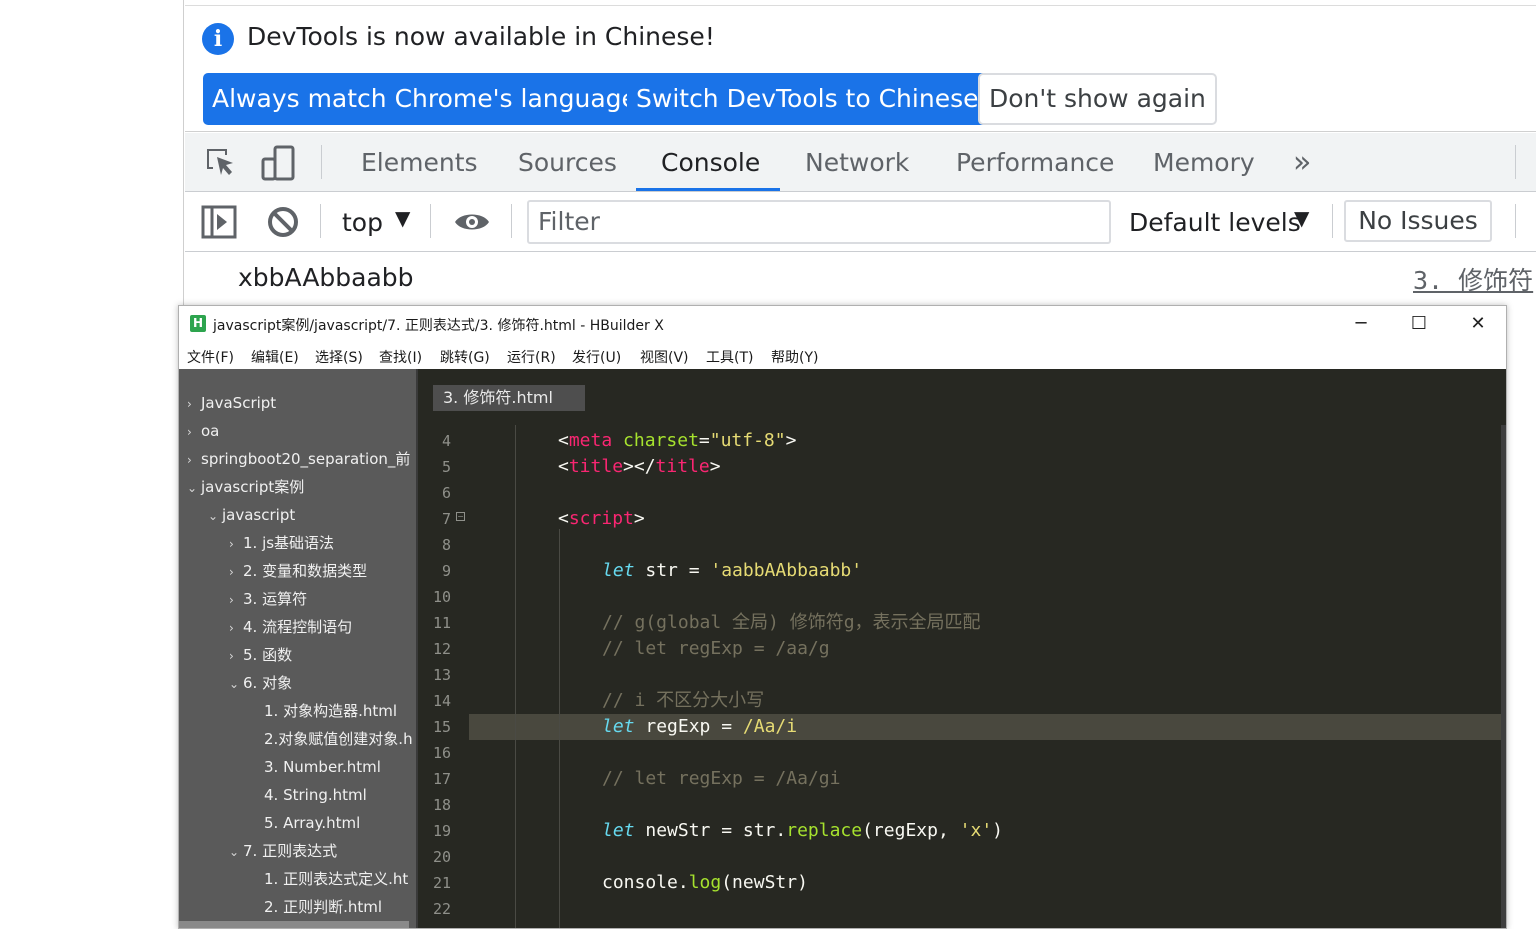 The height and width of the screenshot is (929, 1536). What do you see at coordinates (331, 739) in the screenshot?
I see `tree-item: 2.对象赋值创建对象.h` at bounding box center [331, 739].